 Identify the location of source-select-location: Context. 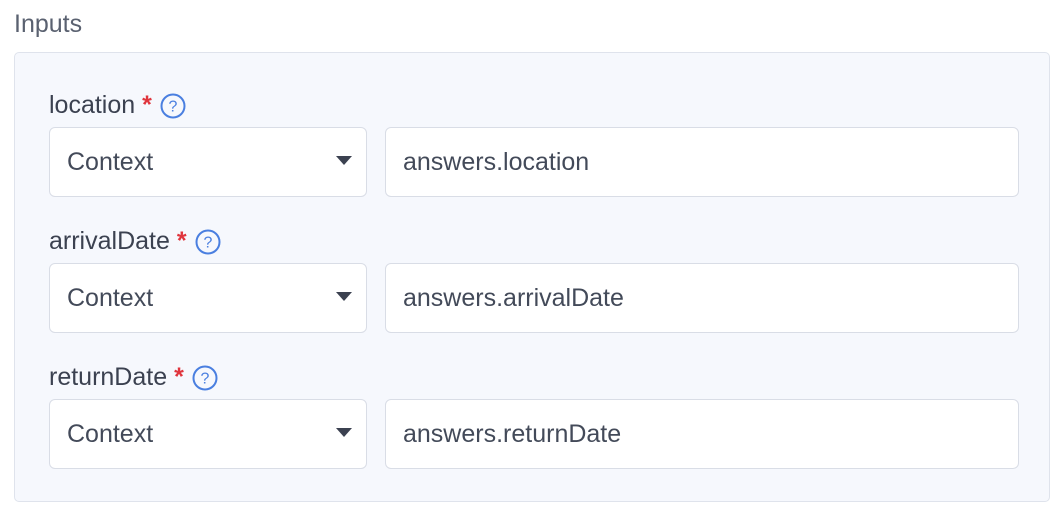
(208, 162).